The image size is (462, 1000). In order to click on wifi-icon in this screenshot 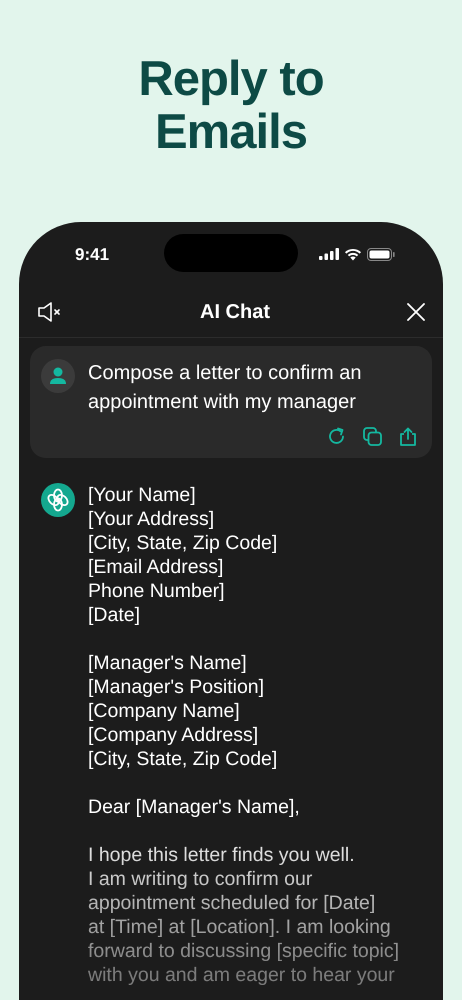, I will do `click(353, 254)`.